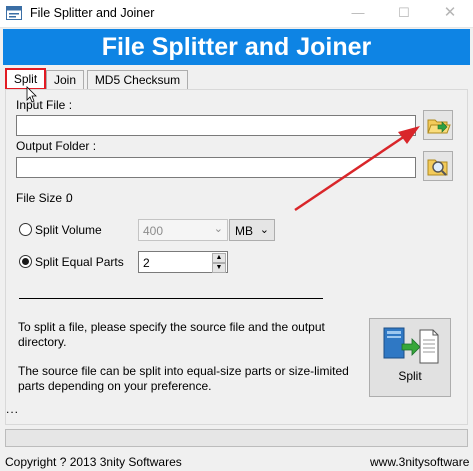  What do you see at coordinates (236, 47) in the screenshot?
I see `app-banner: File Splitter and Joiner` at bounding box center [236, 47].